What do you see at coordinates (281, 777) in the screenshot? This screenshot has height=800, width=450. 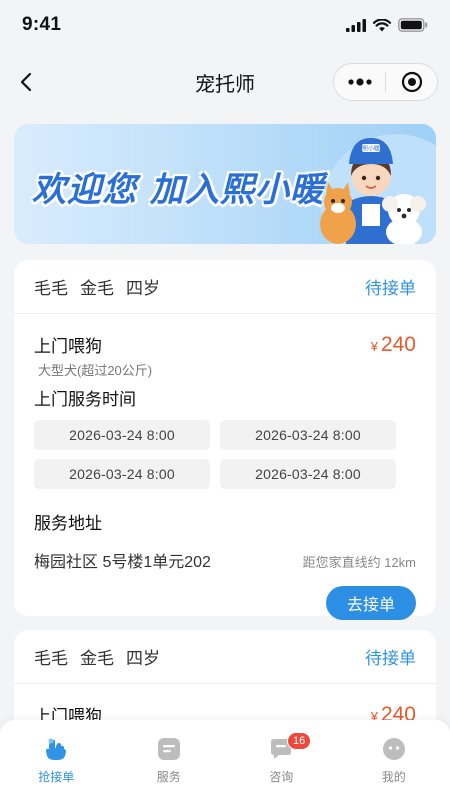 I see `tab-label: 咨询` at bounding box center [281, 777].